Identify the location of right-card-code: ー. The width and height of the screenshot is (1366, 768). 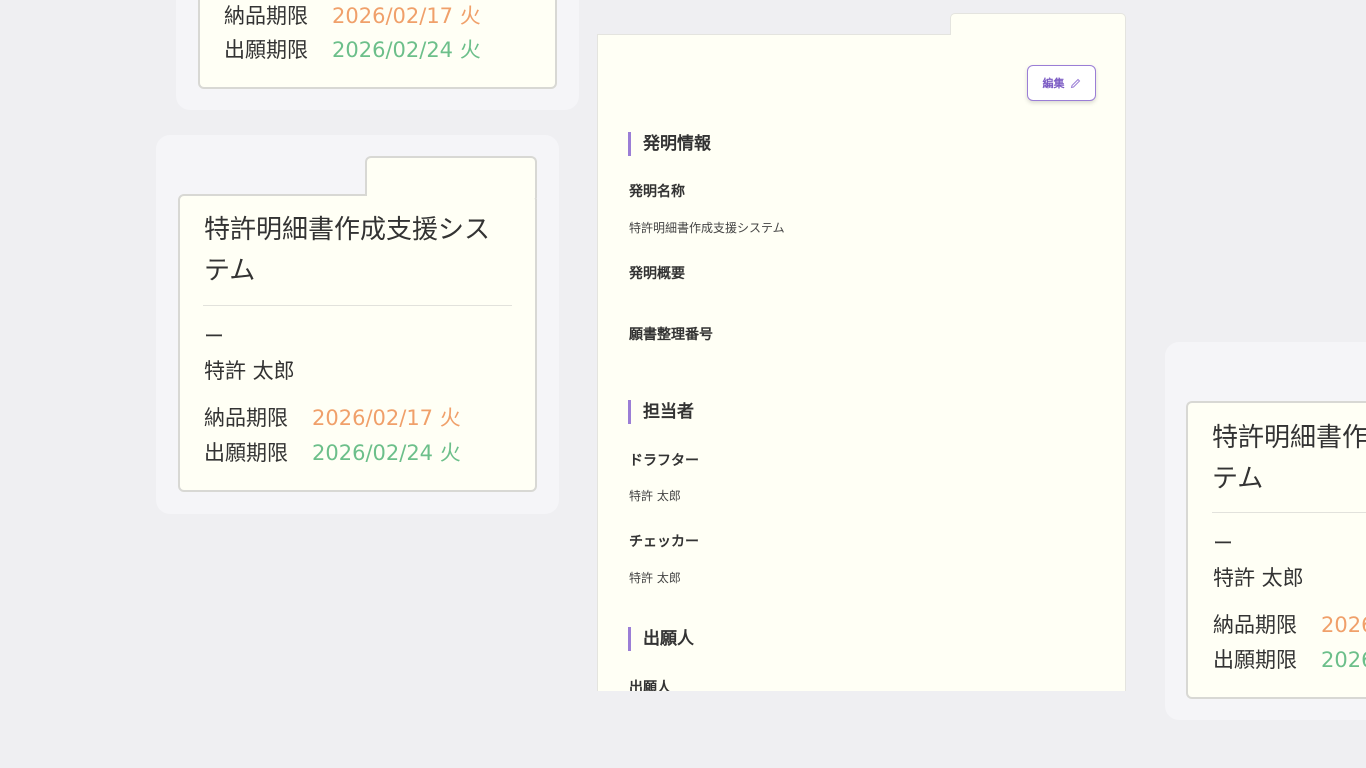
(1223, 543).